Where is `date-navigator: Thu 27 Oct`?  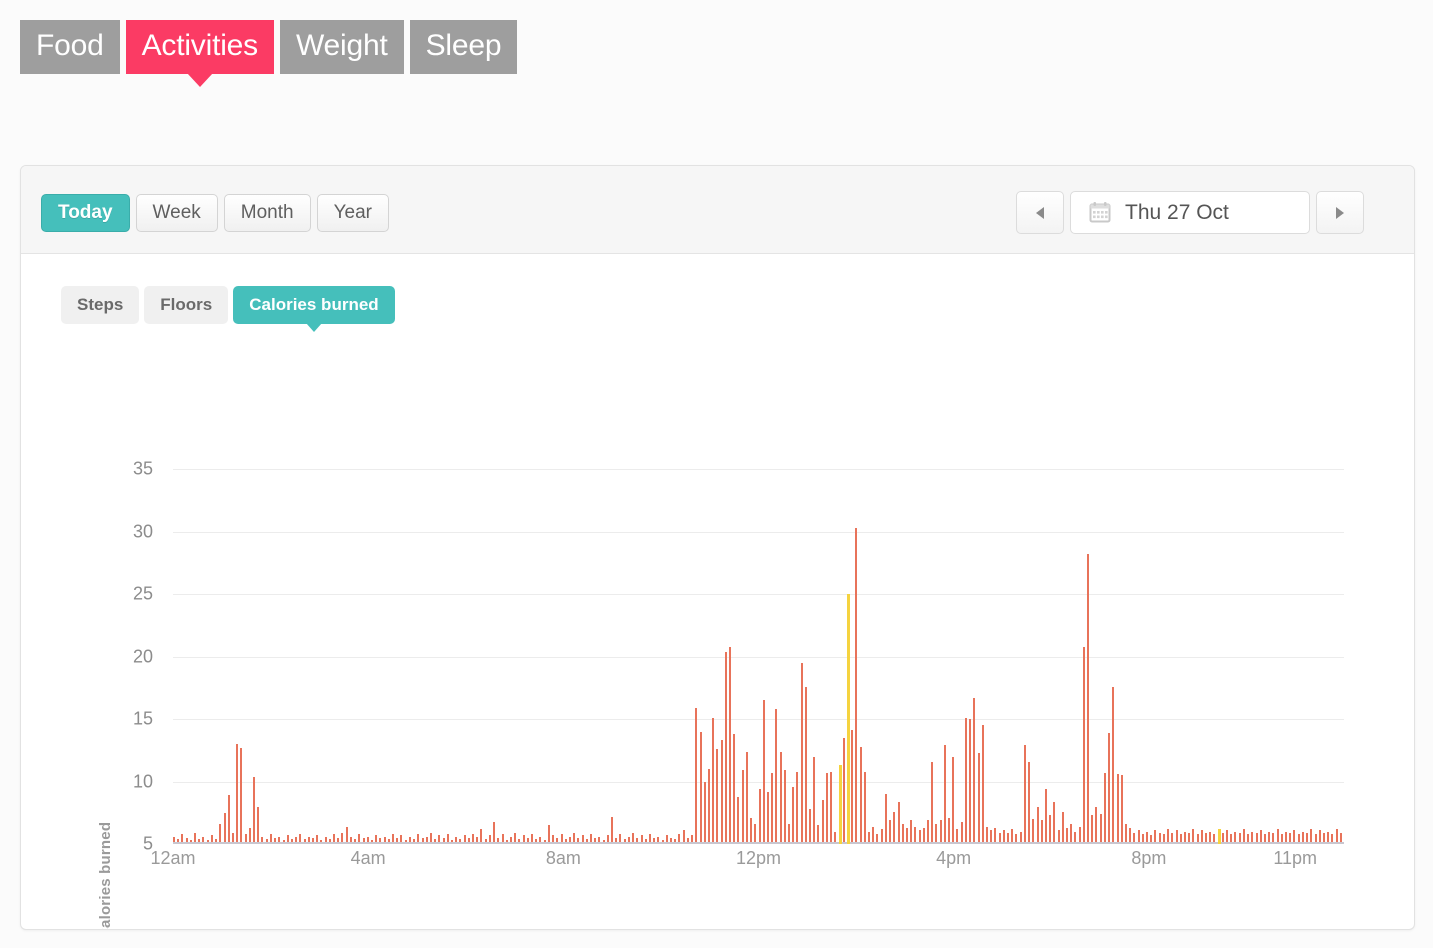 date-navigator: Thu 27 Oct is located at coordinates (1190, 212).